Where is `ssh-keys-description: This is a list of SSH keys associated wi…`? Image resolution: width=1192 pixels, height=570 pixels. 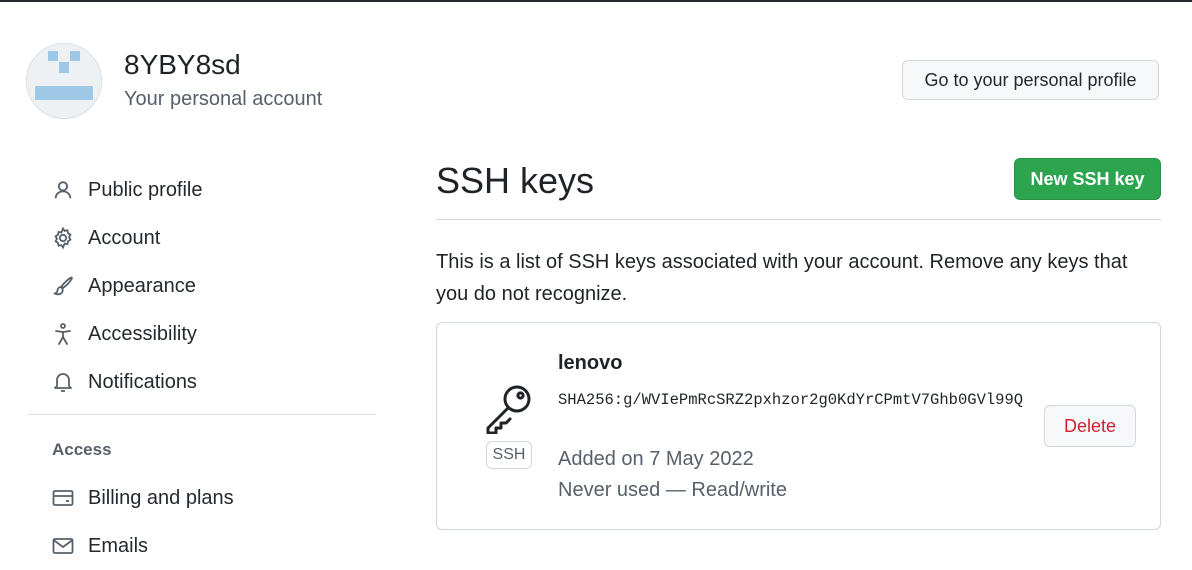 ssh-keys-description: This is a list of SSH keys associated wi… is located at coordinates (782, 278).